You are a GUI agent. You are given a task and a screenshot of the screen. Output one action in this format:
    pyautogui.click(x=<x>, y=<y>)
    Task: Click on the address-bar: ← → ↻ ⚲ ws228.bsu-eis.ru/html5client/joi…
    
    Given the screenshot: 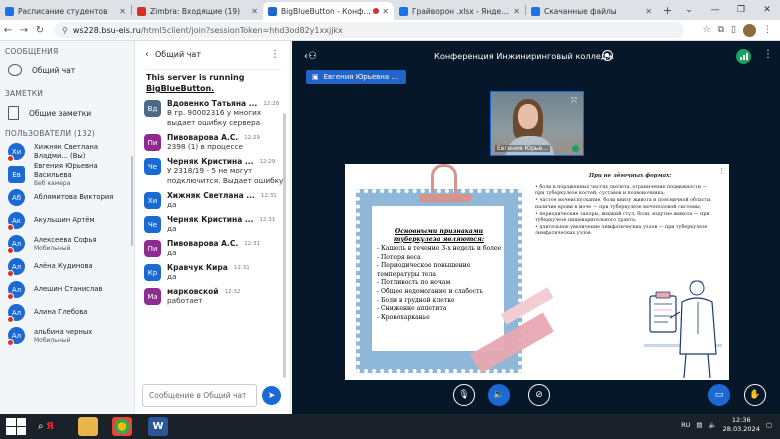 What is the action you would take?
    pyautogui.click(x=390, y=30)
    